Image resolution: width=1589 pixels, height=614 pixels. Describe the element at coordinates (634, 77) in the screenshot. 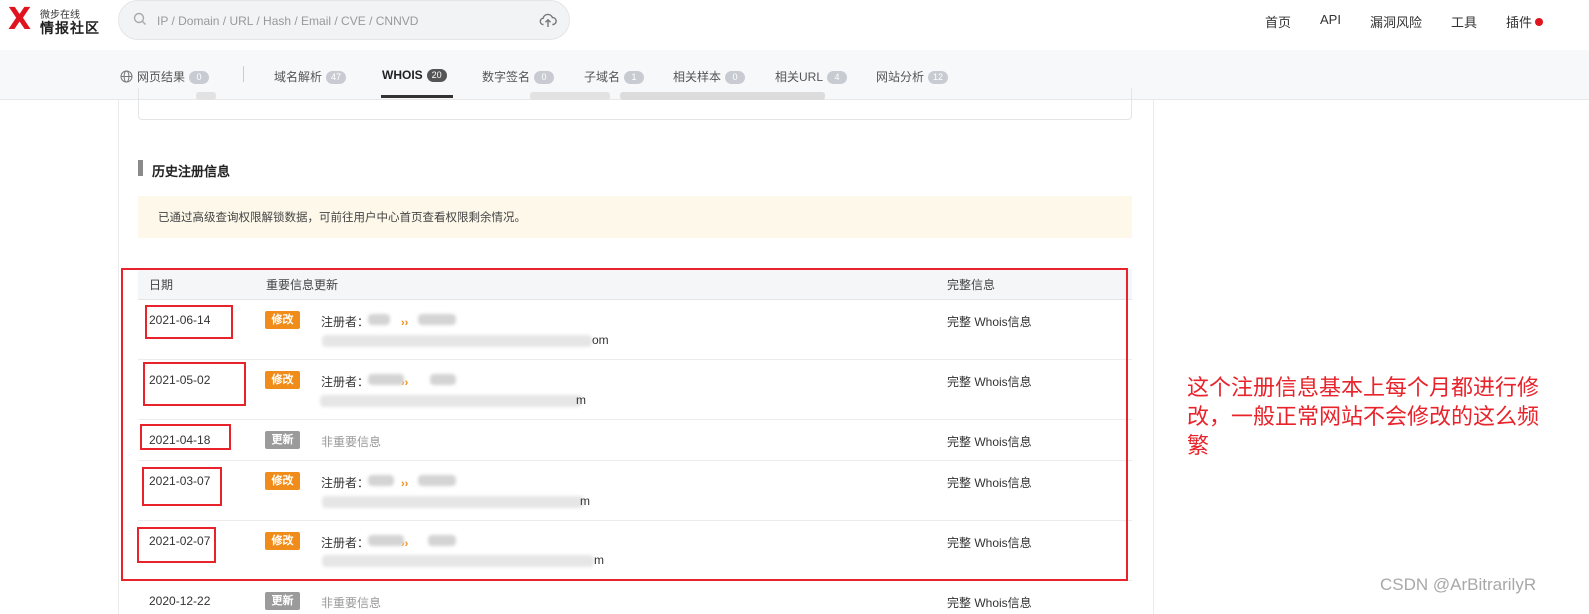

I see `tab-count-badge: 1` at that location.